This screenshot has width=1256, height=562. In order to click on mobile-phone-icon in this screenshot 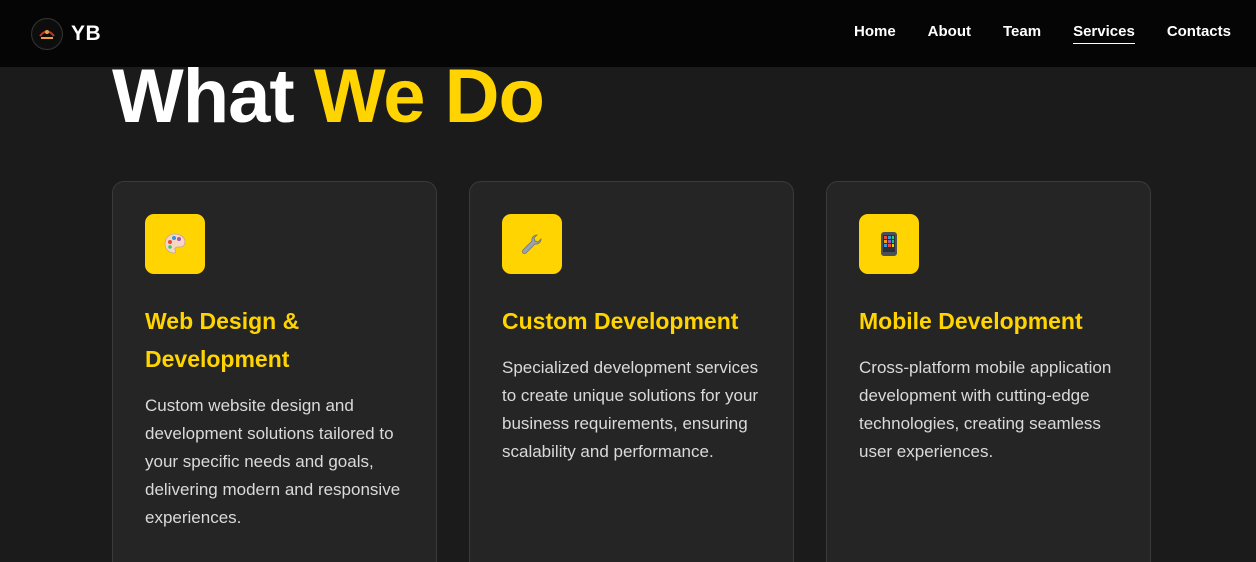, I will do `click(889, 244)`.